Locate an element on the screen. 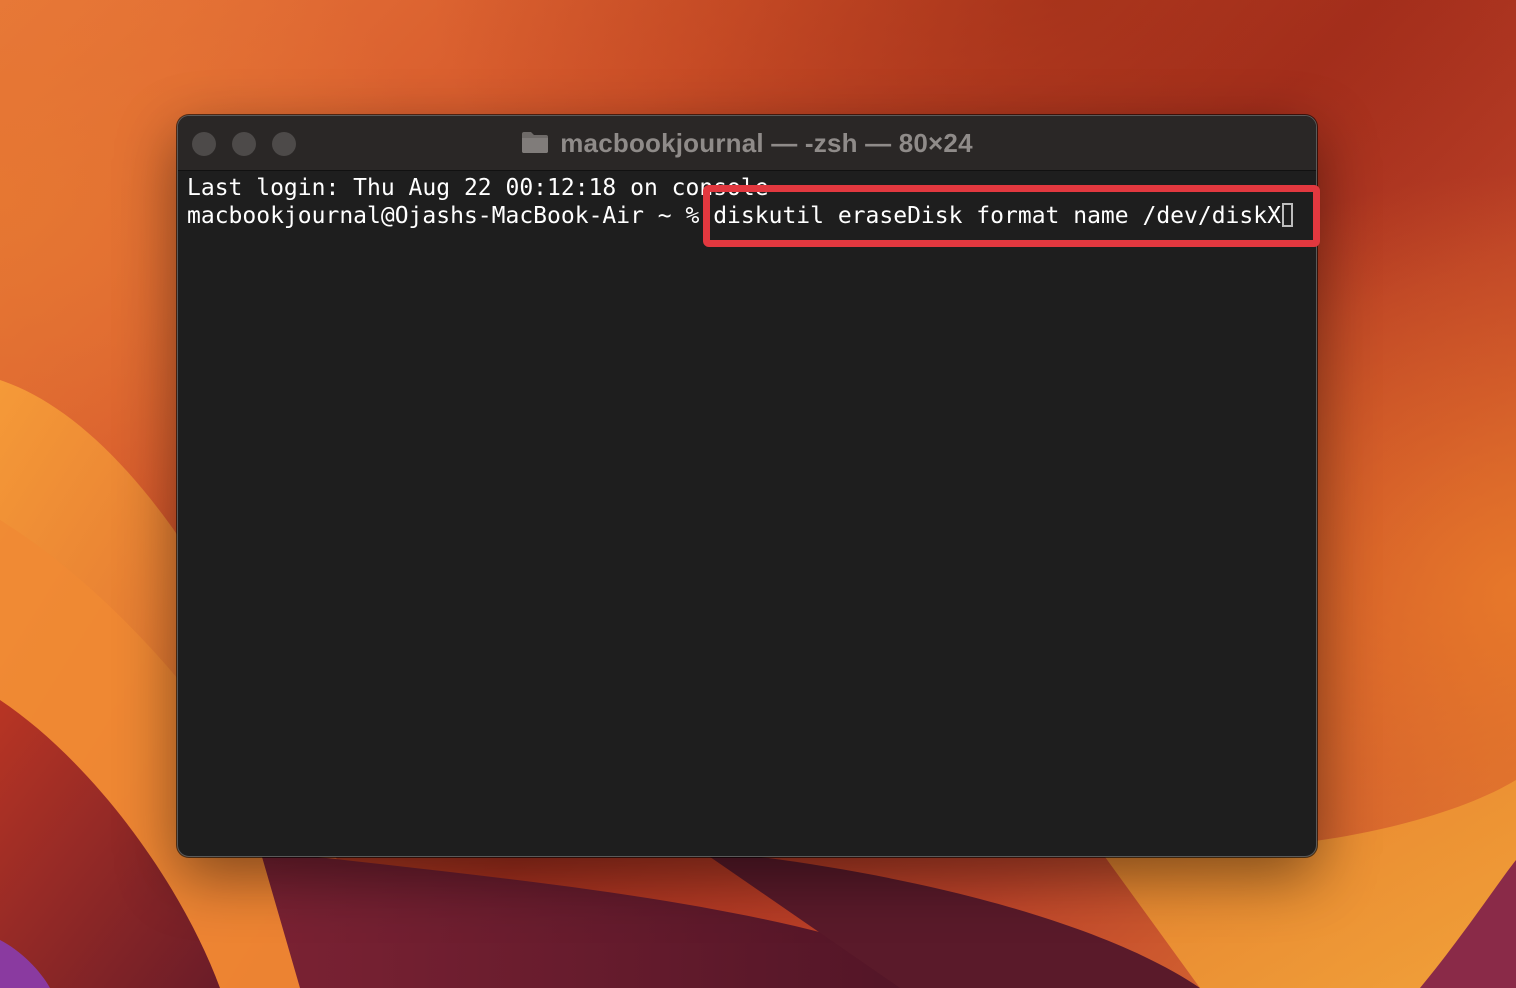 Image resolution: width=1516 pixels, height=988 pixels. folder-icon is located at coordinates (535, 142).